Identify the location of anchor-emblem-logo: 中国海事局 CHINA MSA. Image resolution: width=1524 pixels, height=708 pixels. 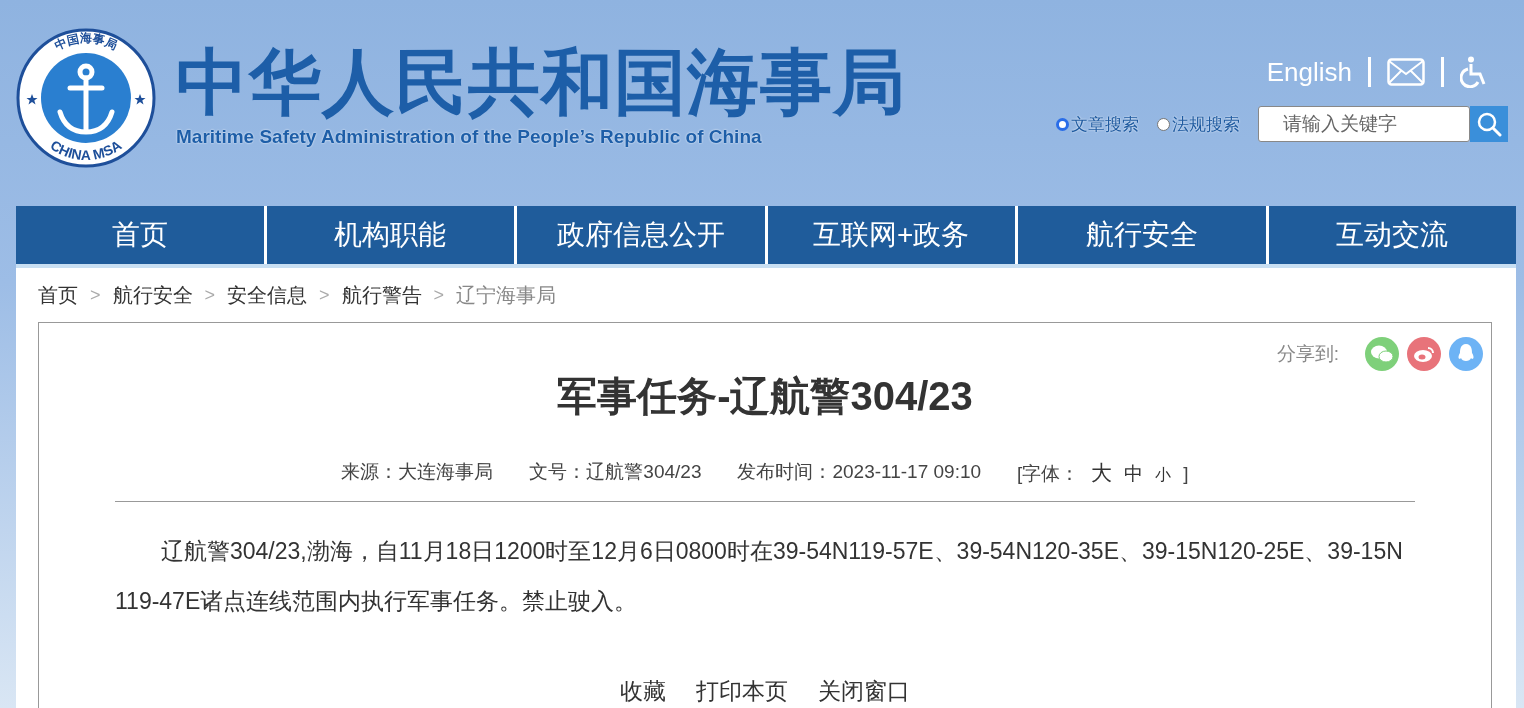
(86, 98).